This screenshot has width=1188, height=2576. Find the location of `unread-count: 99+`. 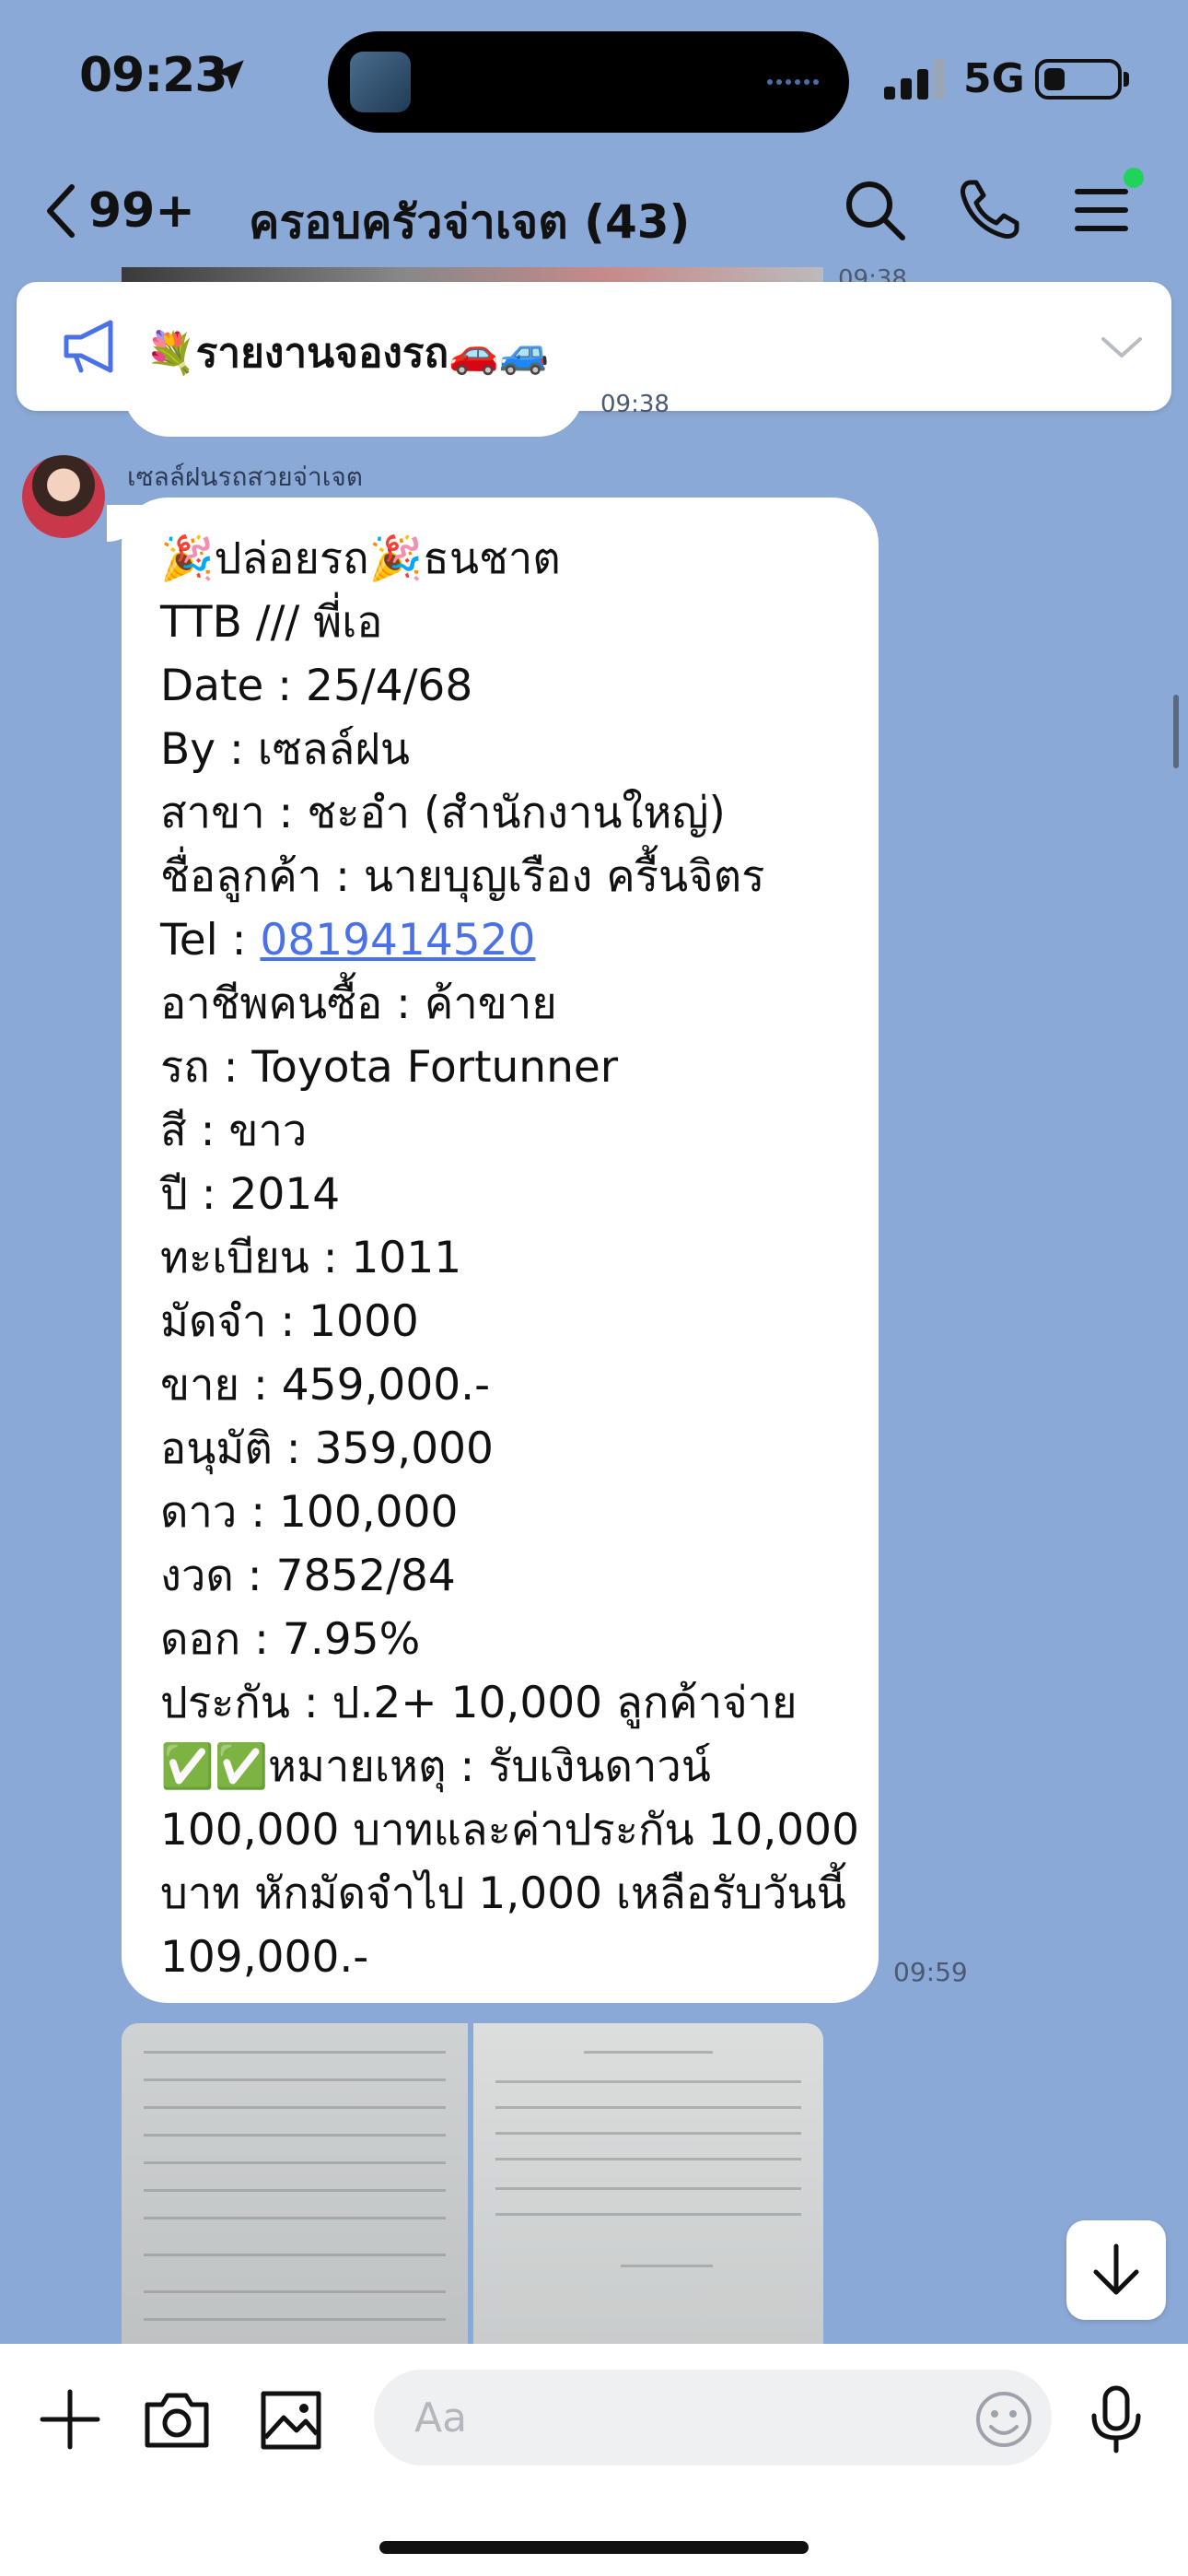

unread-count: 99+ is located at coordinates (141, 211).